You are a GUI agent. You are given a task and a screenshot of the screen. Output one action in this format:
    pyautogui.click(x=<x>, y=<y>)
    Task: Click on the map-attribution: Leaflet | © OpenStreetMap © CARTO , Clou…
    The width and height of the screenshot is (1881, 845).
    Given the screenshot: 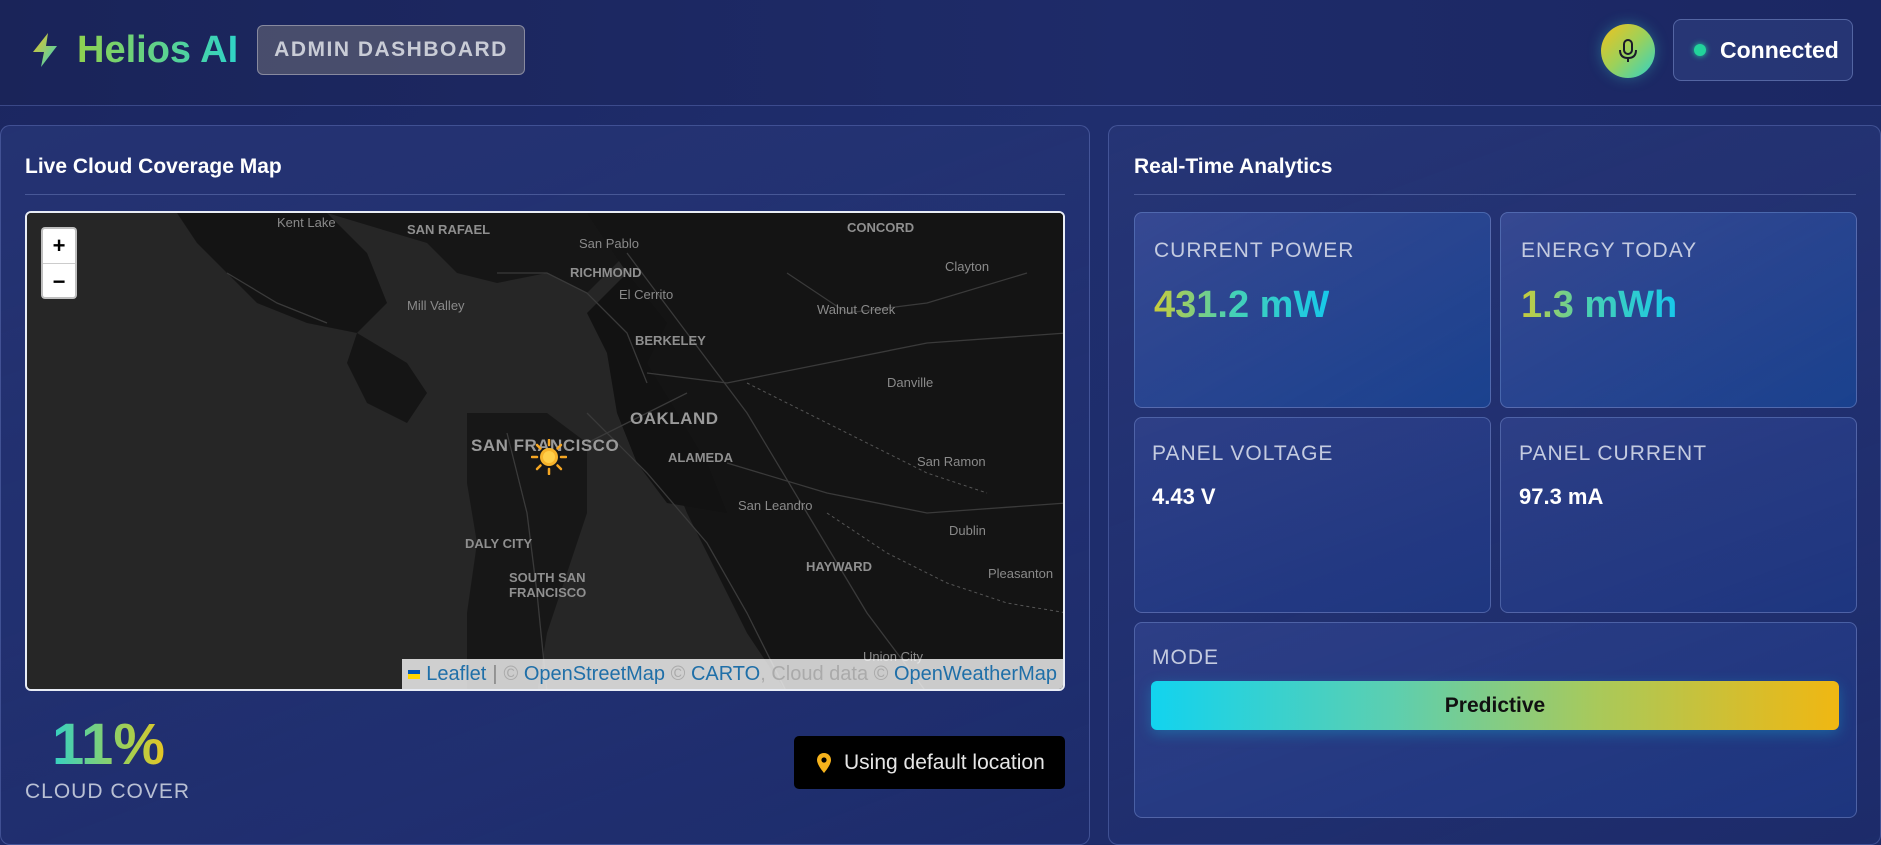 What is the action you would take?
    pyautogui.click(x=732, y=674)
    